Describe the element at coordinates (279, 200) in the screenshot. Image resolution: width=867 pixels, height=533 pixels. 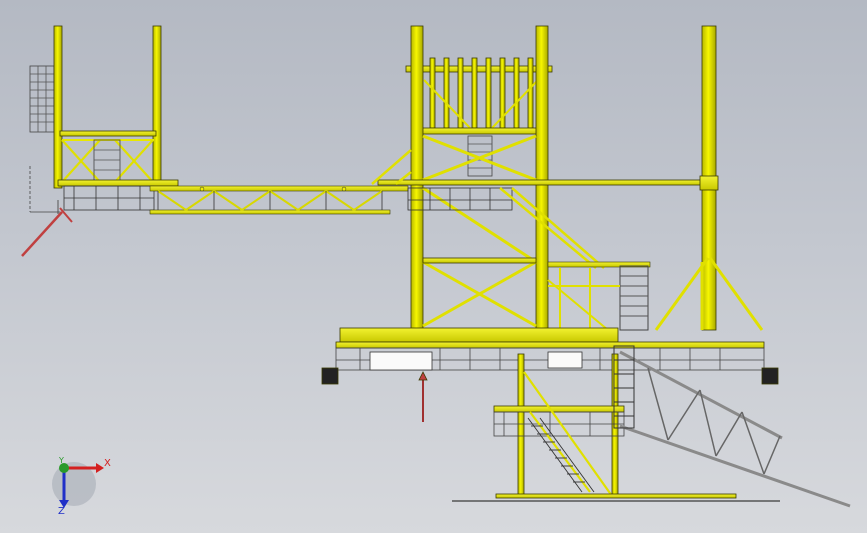
I see `gangway-truss` at that location.